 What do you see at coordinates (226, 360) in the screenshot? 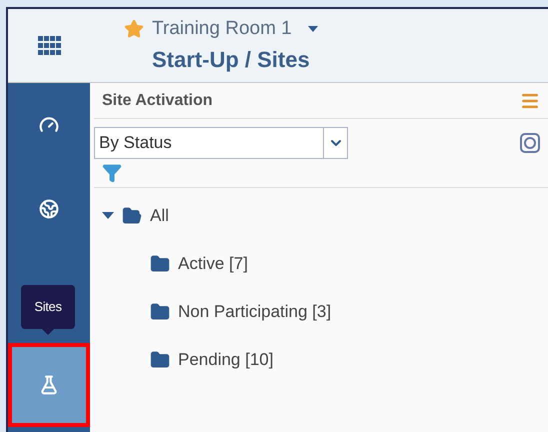
I see `tree-item: Pending [10]` at bounding box center [226, 360].